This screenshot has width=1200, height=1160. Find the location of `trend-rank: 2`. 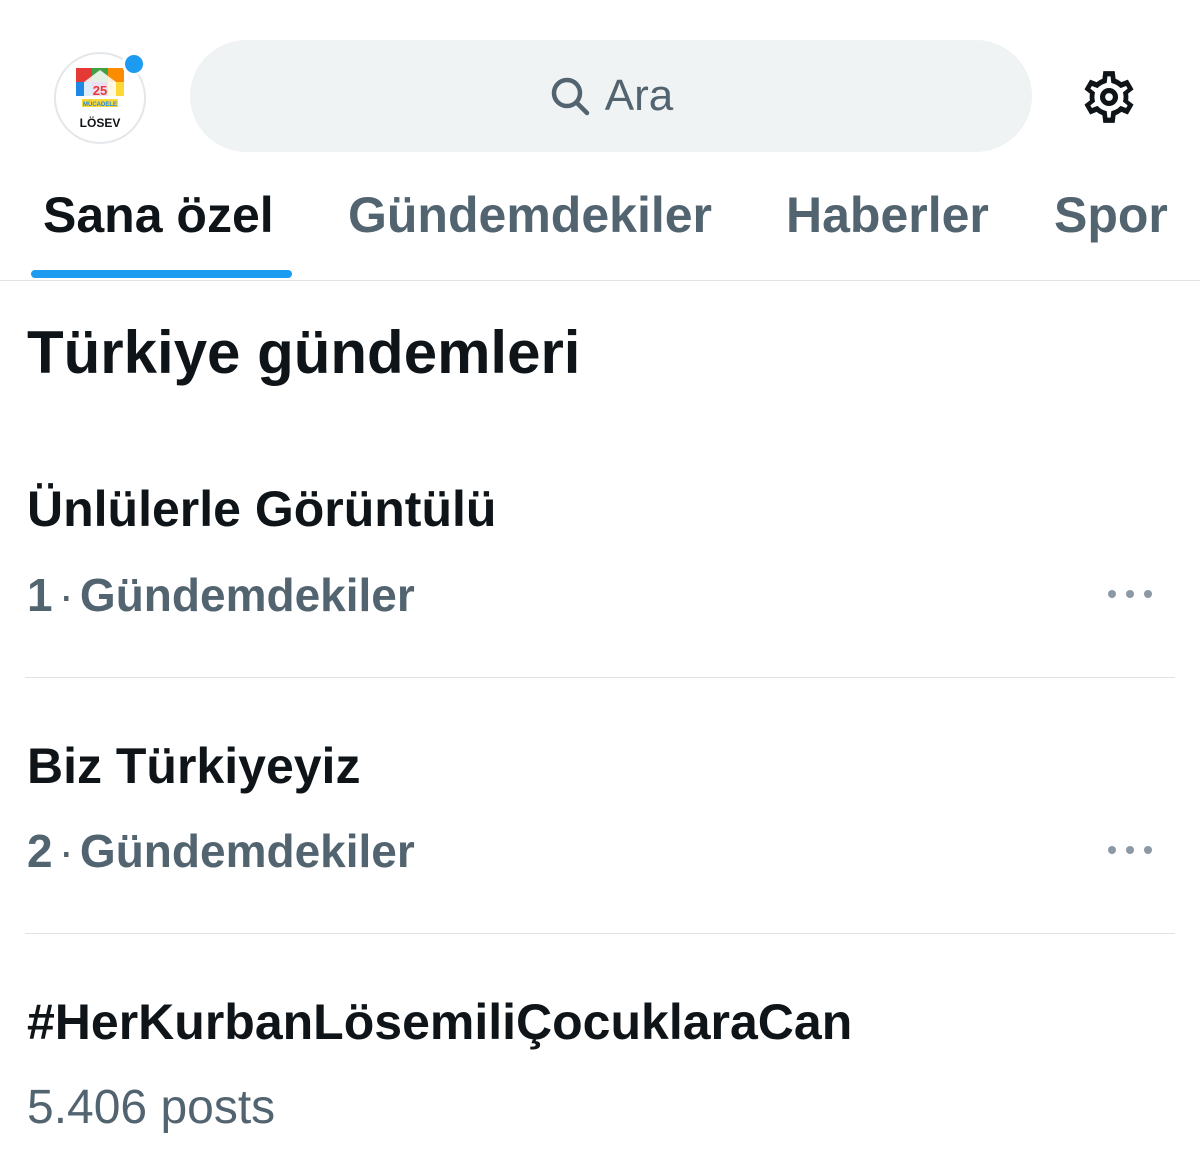

trend-rank: 2 is located at coordinates (40, 851).